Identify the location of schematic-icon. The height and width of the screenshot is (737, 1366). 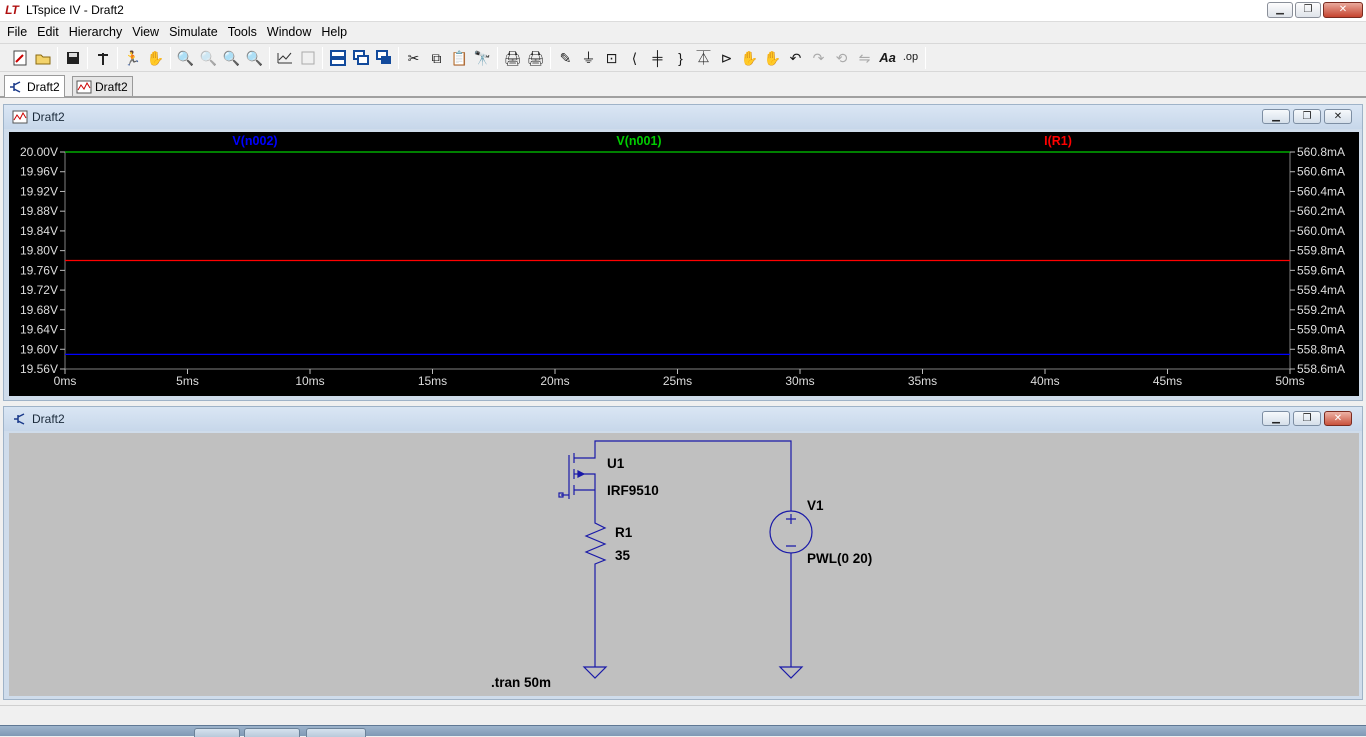
(15, 86).